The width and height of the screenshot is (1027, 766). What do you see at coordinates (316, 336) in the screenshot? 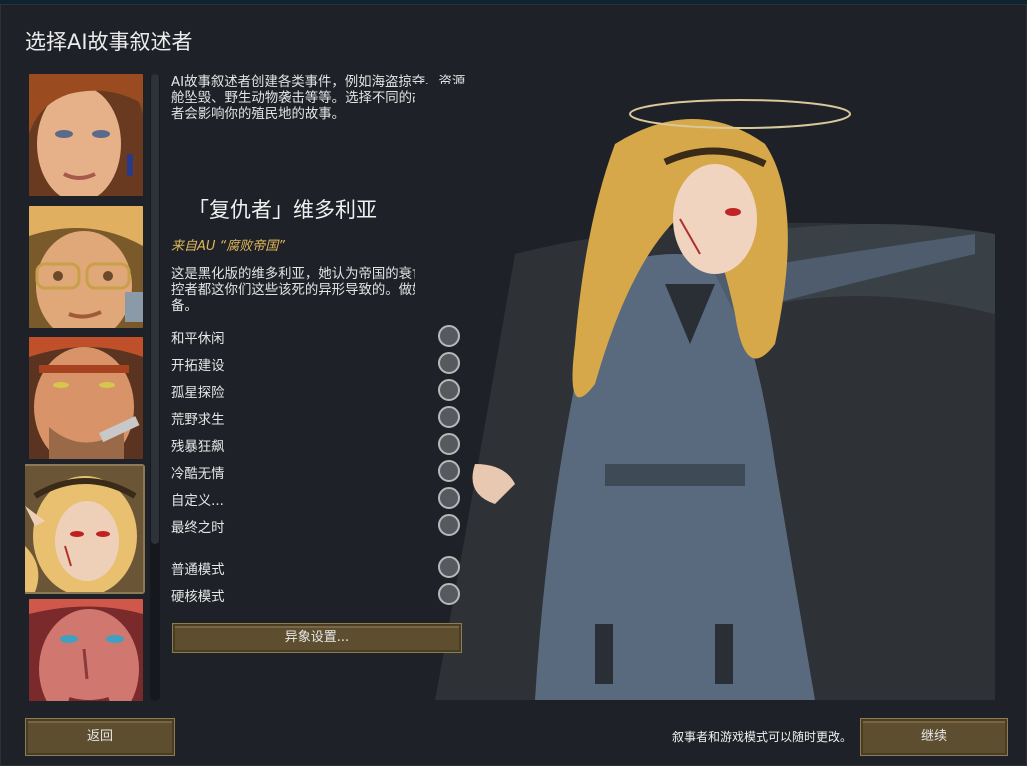
I see `difficulty-option: 和平休闲` at bounding box center [316, 336].